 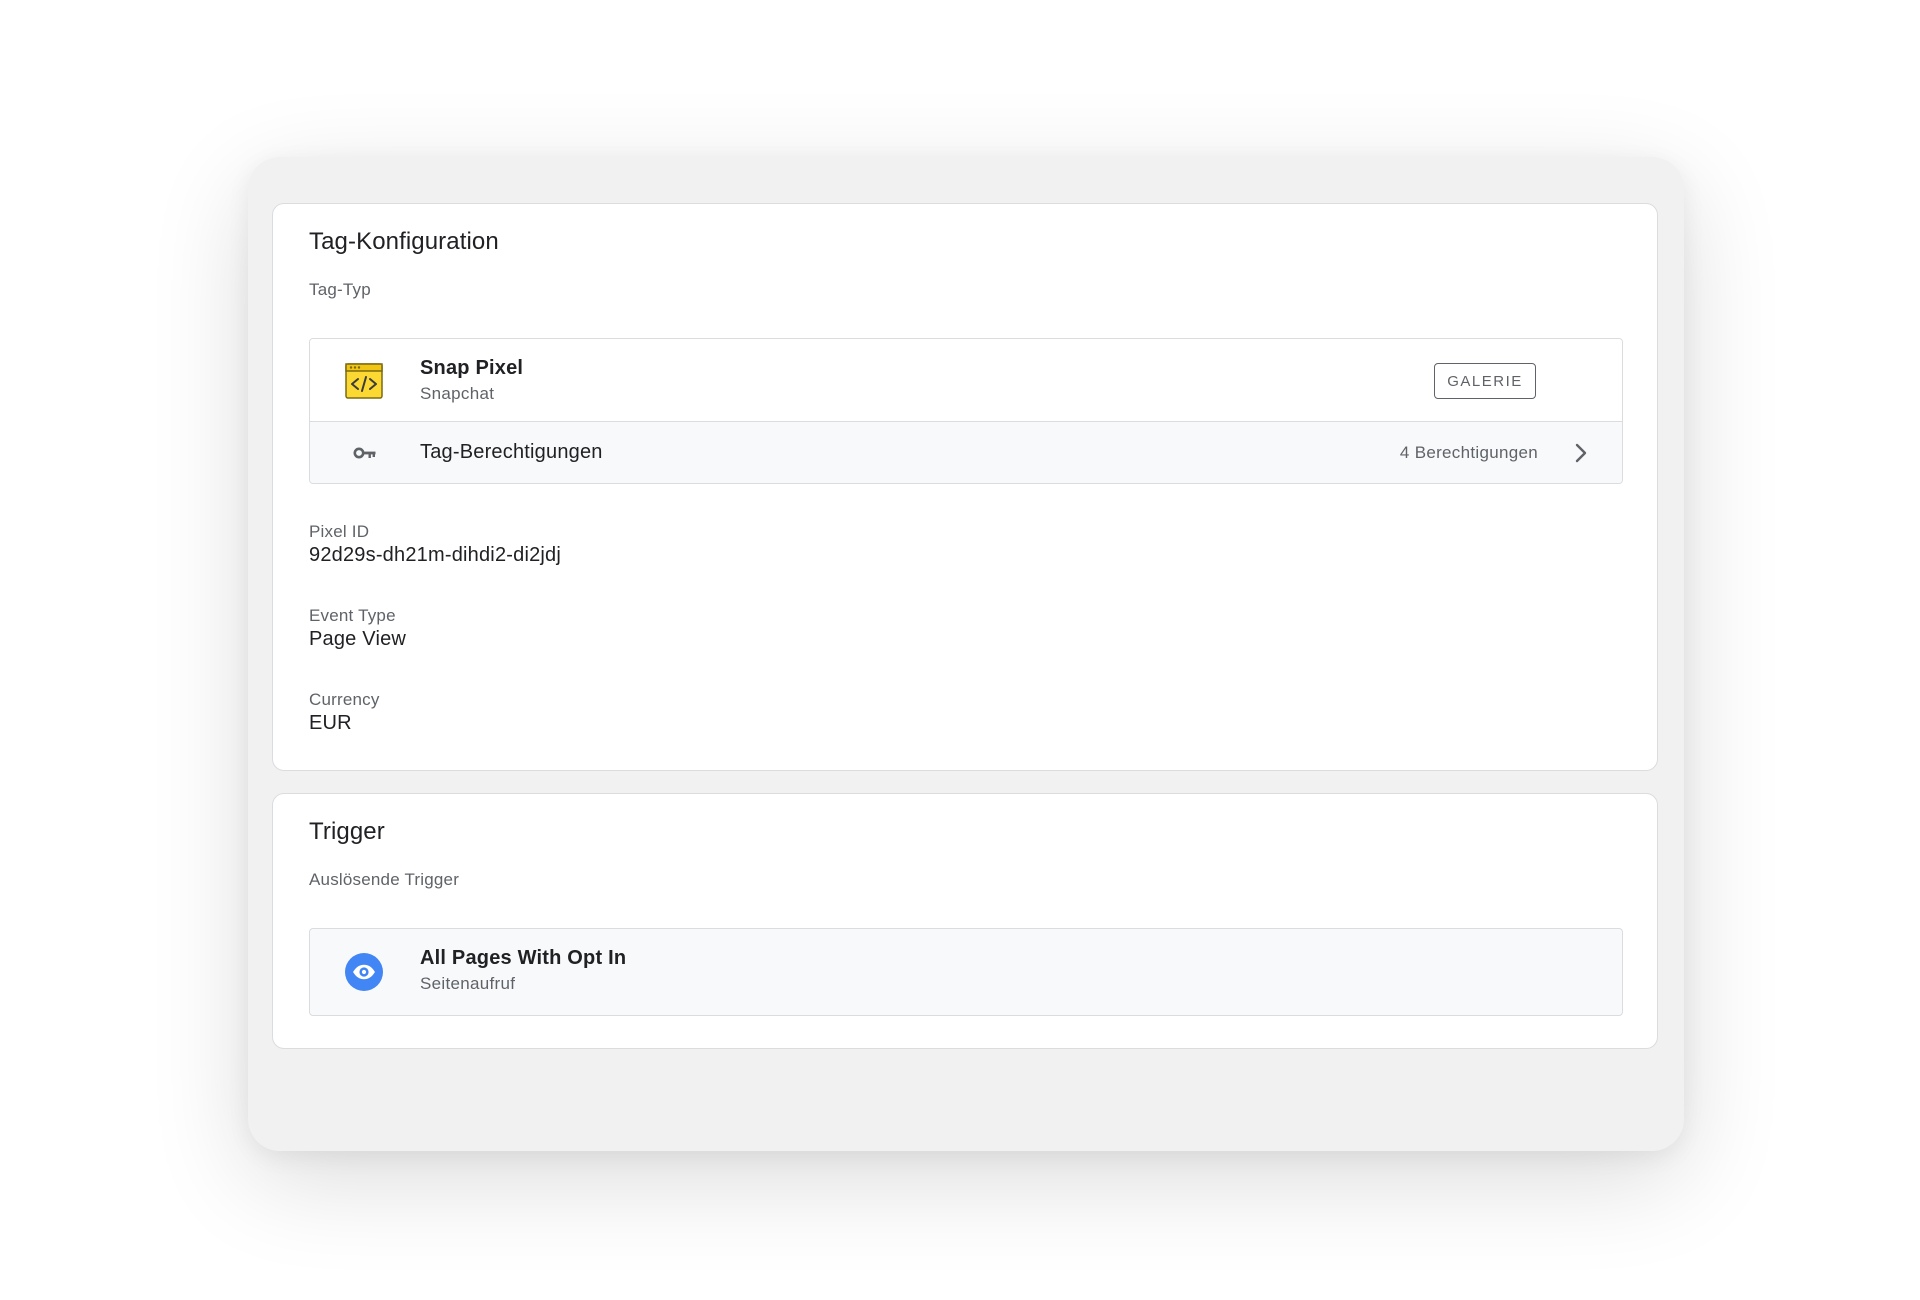 I want to click on trigger-type: Seitenaufruf, so click(x=468, y=983).